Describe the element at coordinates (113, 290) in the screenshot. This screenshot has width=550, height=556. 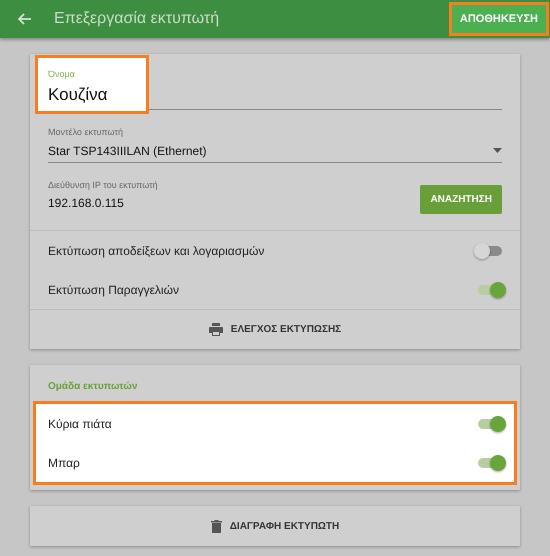
I see `toggle-label: Εκτύπωση Παραγγελιών` at that location.